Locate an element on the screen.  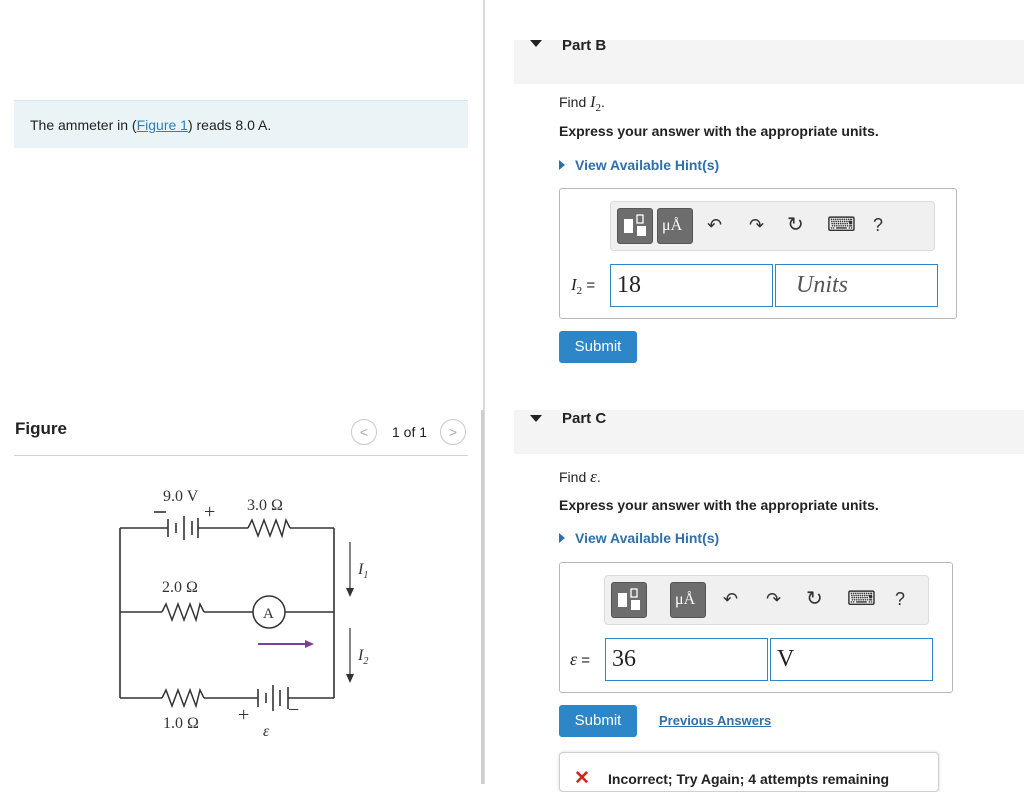
part-b-math-toolbar: μÅ ↶ ↷ ↻ ⌨ ? is located at coordinates (772, 226).